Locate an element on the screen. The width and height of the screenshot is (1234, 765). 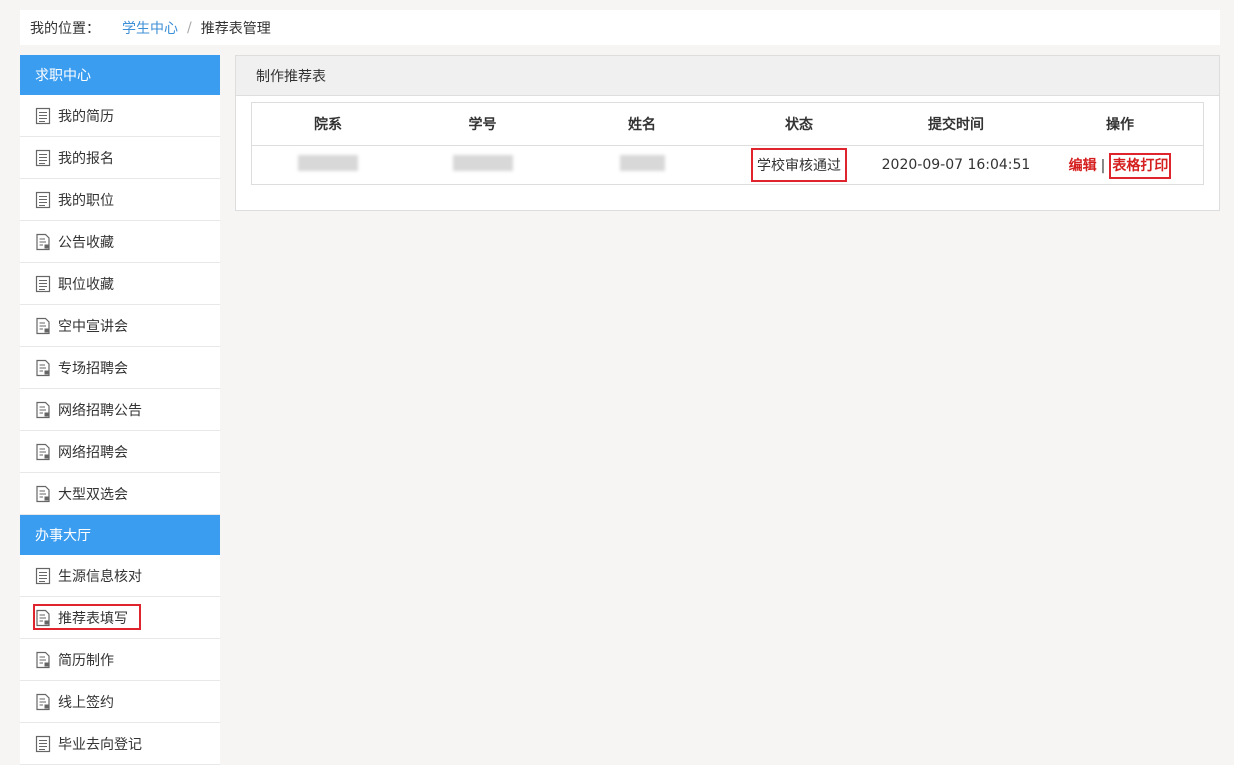
sidebar-item-label: 我的简历 is located at coordinates (86, 116).